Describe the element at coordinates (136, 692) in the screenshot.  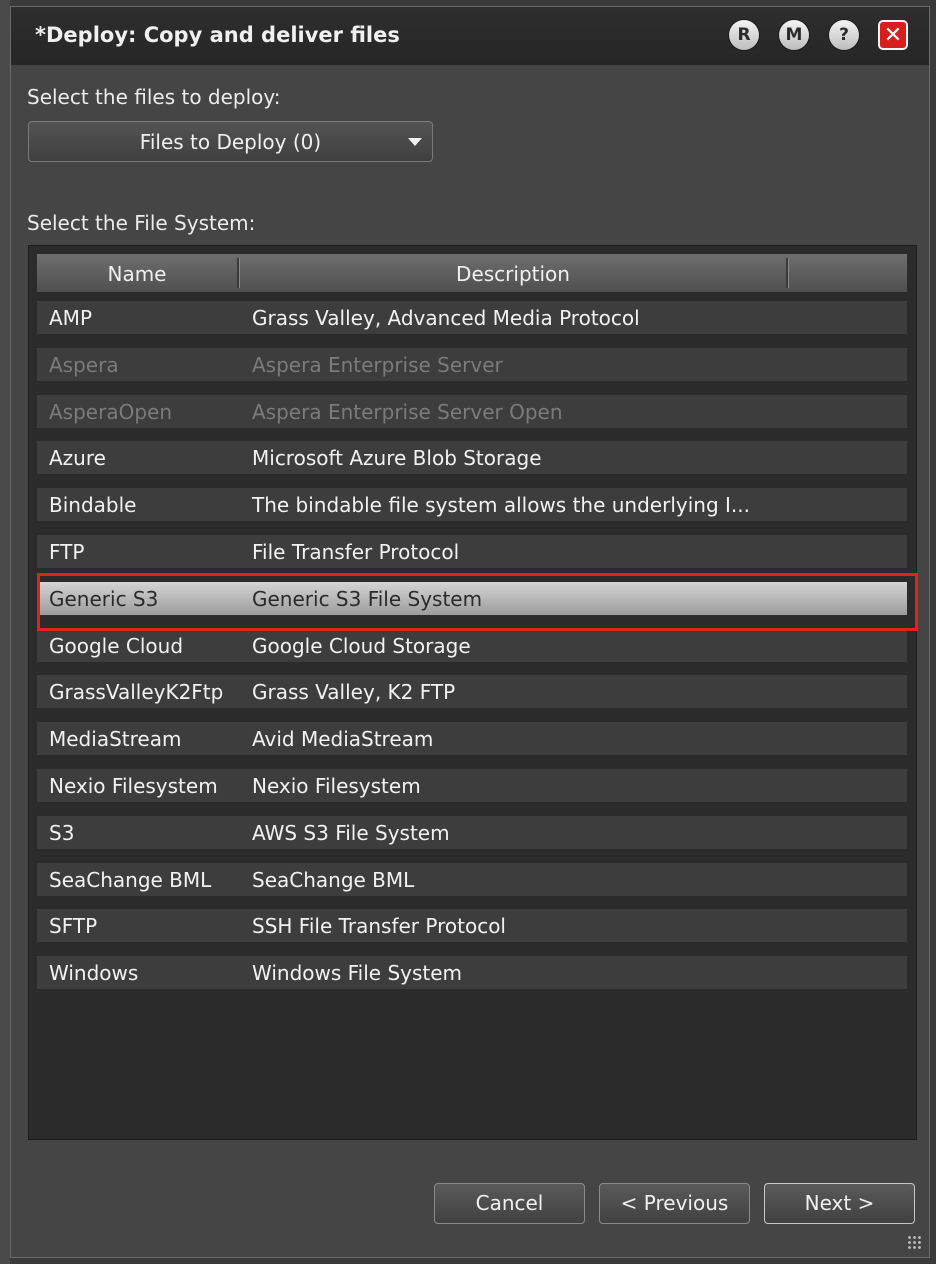
I see `row-name: GrassValleyK2Ftp` at that location.